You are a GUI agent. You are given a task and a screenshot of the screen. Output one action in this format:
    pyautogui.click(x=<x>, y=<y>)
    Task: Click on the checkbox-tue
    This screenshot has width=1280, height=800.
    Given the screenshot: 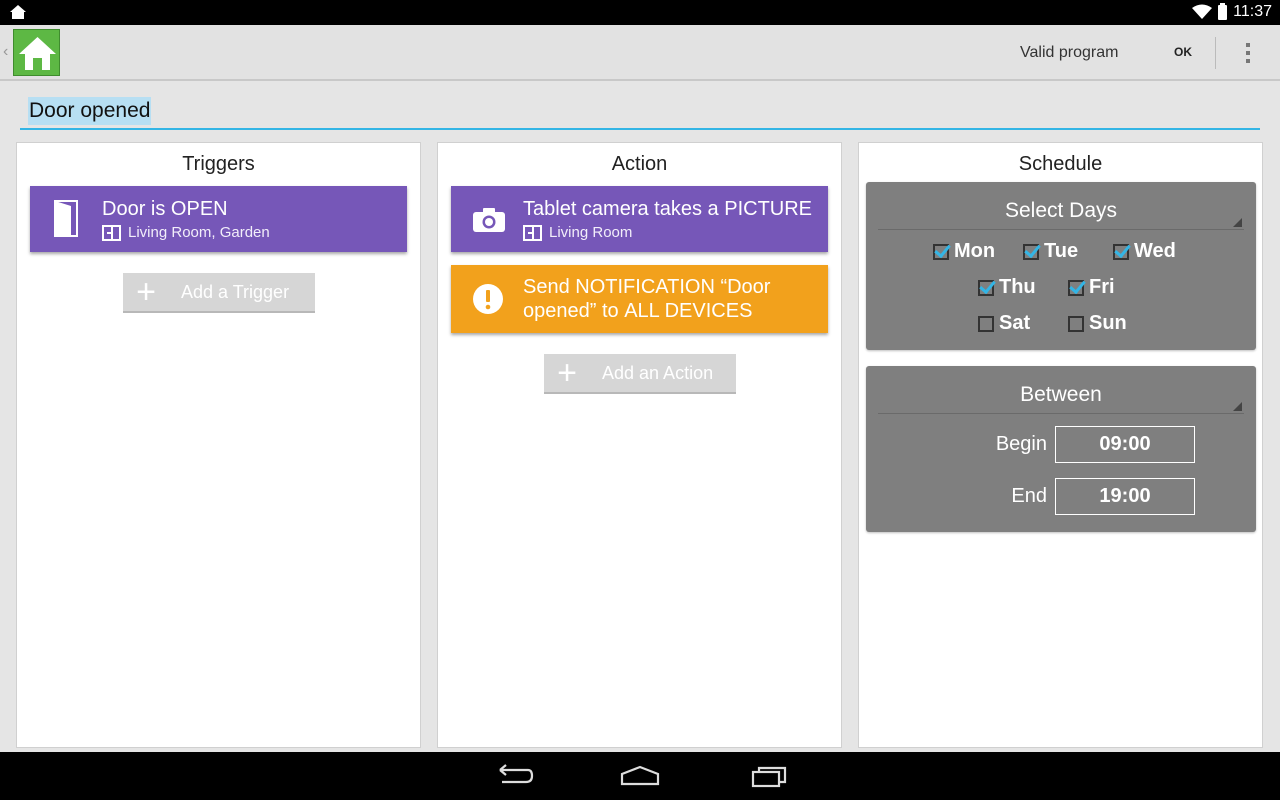 What is the action you would take?
    pyautogui.click(x=1031, y=251)
    